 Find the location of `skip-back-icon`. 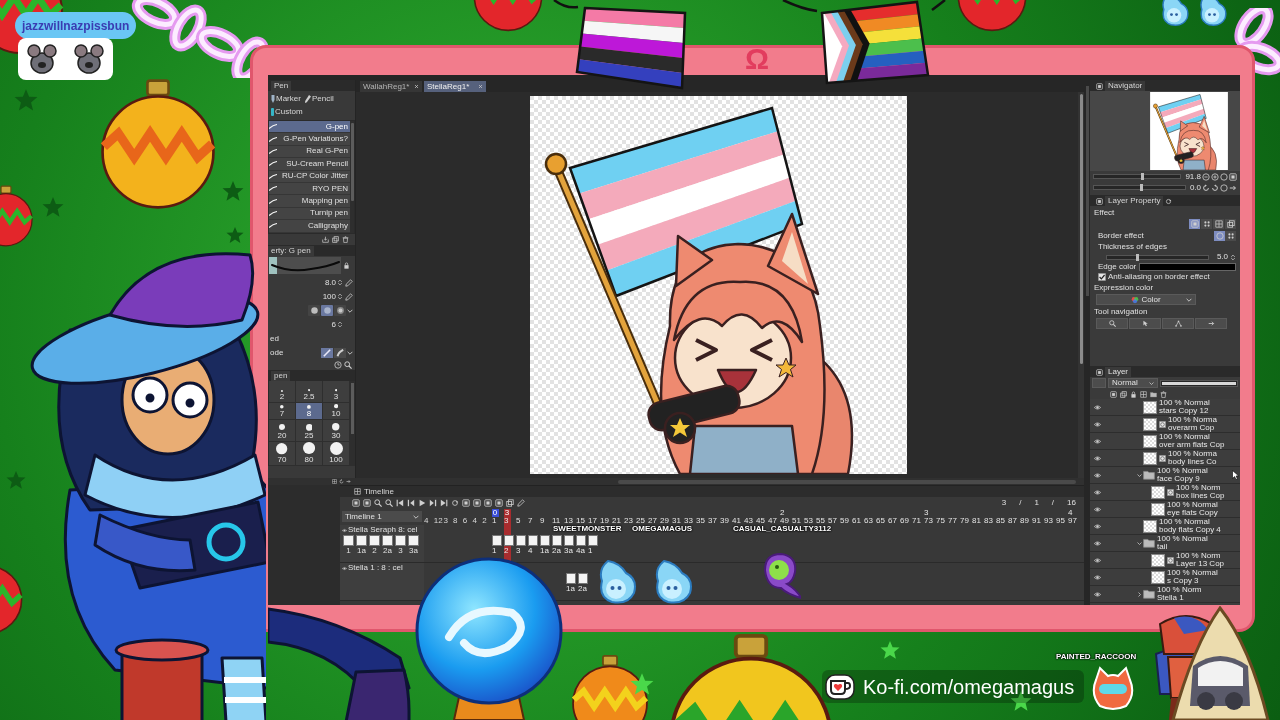

skip-back-icon is located at coordinates (400, 503).